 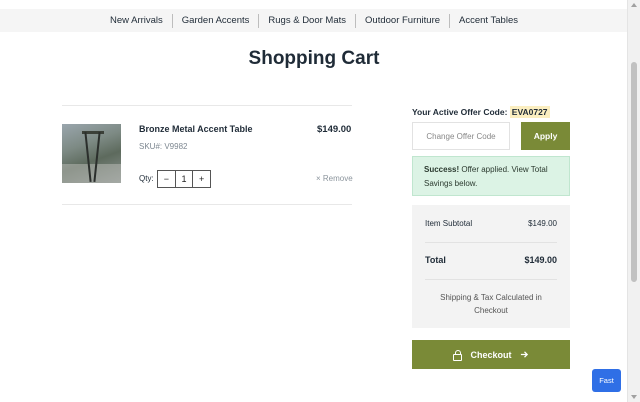 I want to click on remove-item-button: × Remove, so click(x=334, y=178).